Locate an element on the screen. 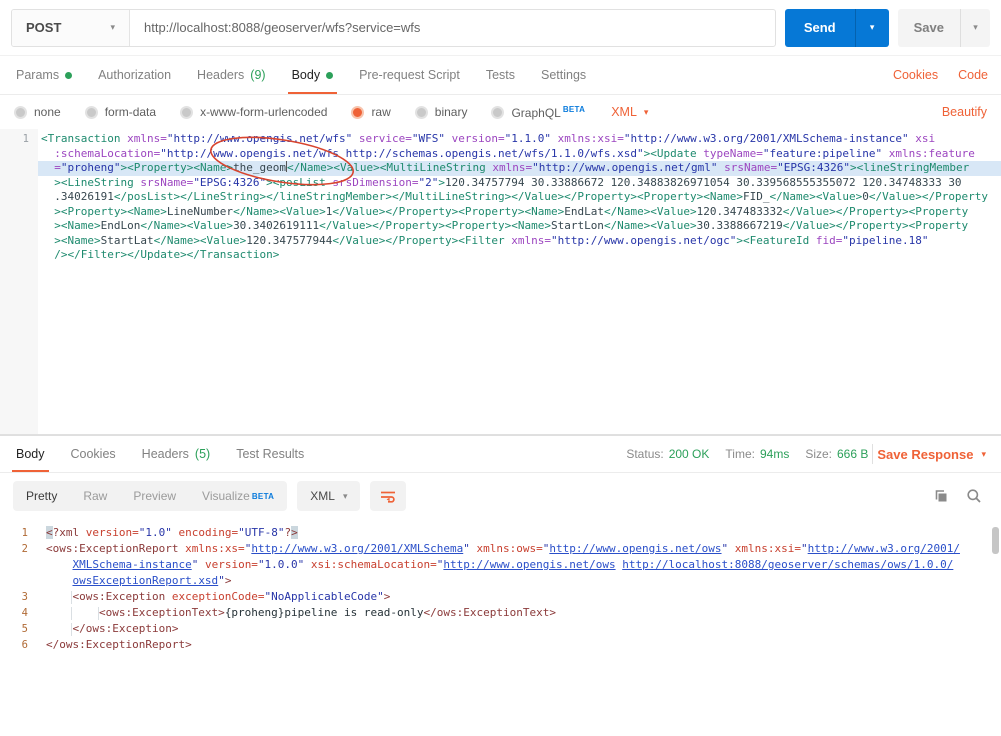 This screenshot has width=1001, height=736. token: </Value></Property is located at coordinates (928, 196).